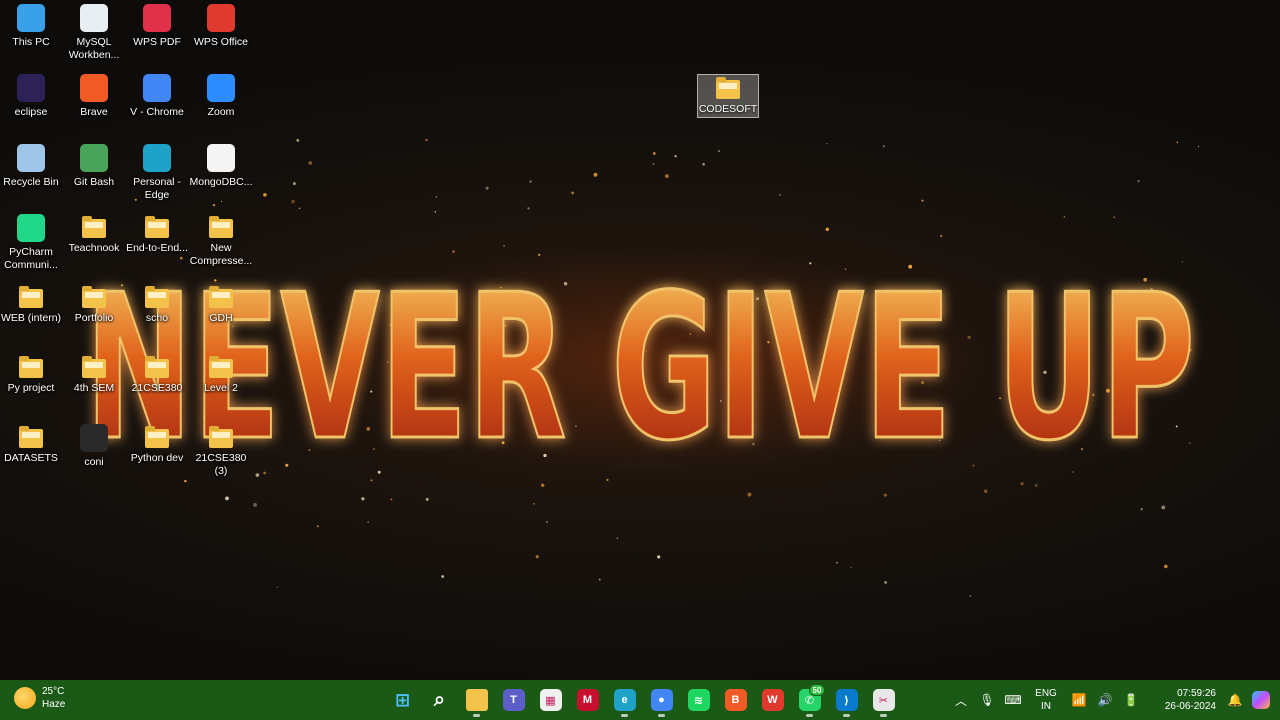  I want to click on desktop-icon: WPS PDF, so click(157, 26).